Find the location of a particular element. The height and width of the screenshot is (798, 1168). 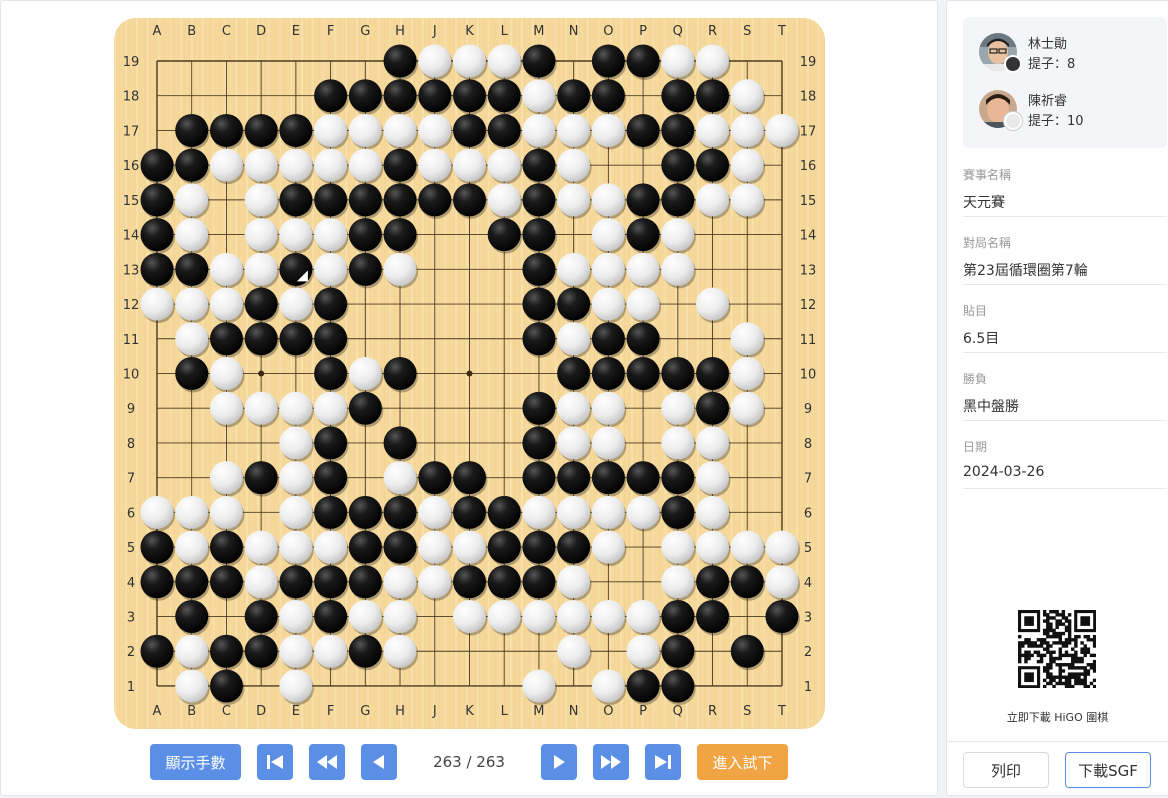

info-value: 2024-03-26 is located at coordinates (1004, 472).